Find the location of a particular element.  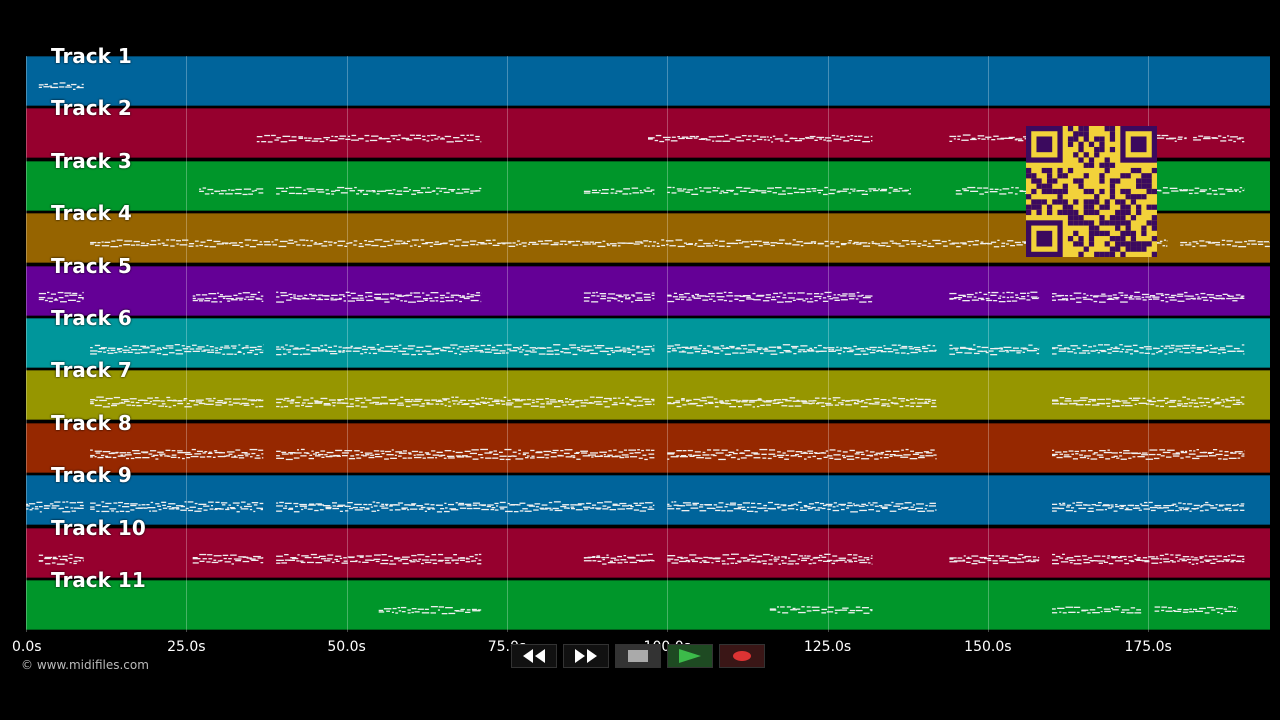

time-tick-label: 50.0s is located at coordinates (346, 647).